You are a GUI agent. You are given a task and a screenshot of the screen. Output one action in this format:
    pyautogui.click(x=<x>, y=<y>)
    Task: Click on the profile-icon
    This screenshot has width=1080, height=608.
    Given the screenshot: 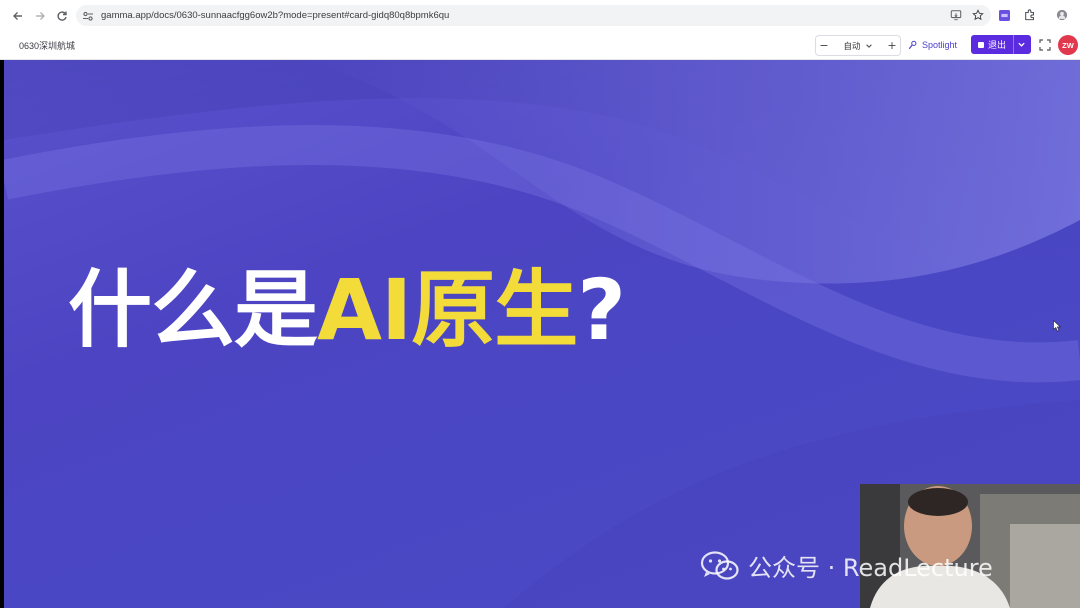 What is the action you would take?
    pyautogui.click(x=1062, y=15)
    